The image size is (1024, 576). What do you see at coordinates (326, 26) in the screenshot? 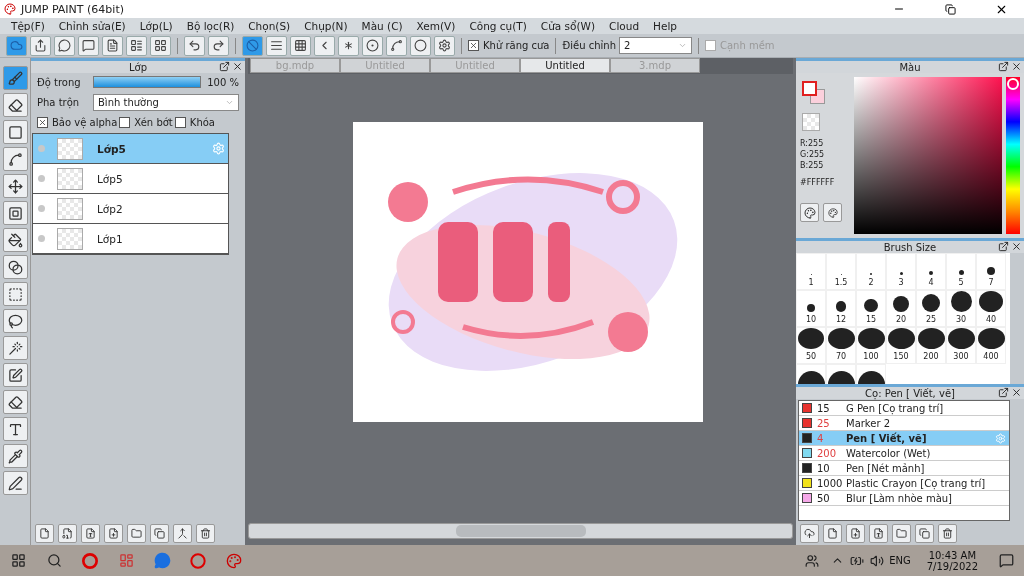
I see `menu-item: Chụp(N)` at bounding box center [326, 26].